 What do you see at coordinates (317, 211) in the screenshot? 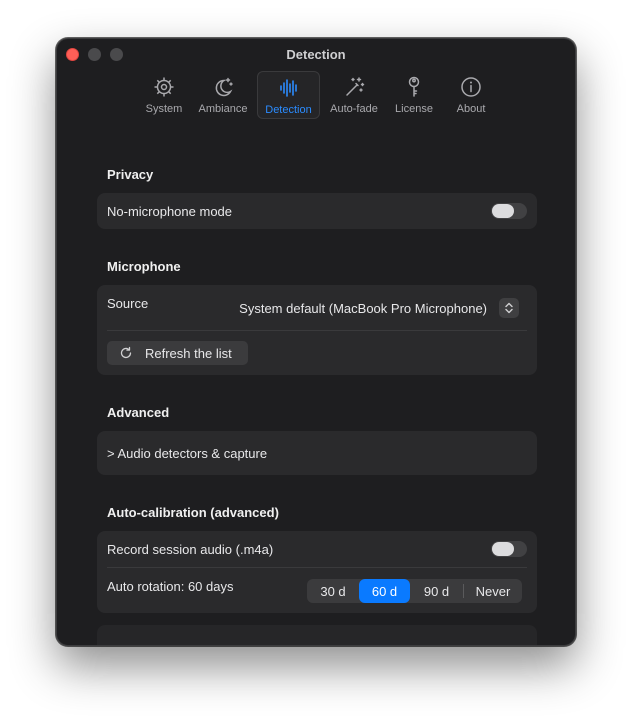
I see `privacy-card: No-microphone mode` at bounding box center [317, 211].